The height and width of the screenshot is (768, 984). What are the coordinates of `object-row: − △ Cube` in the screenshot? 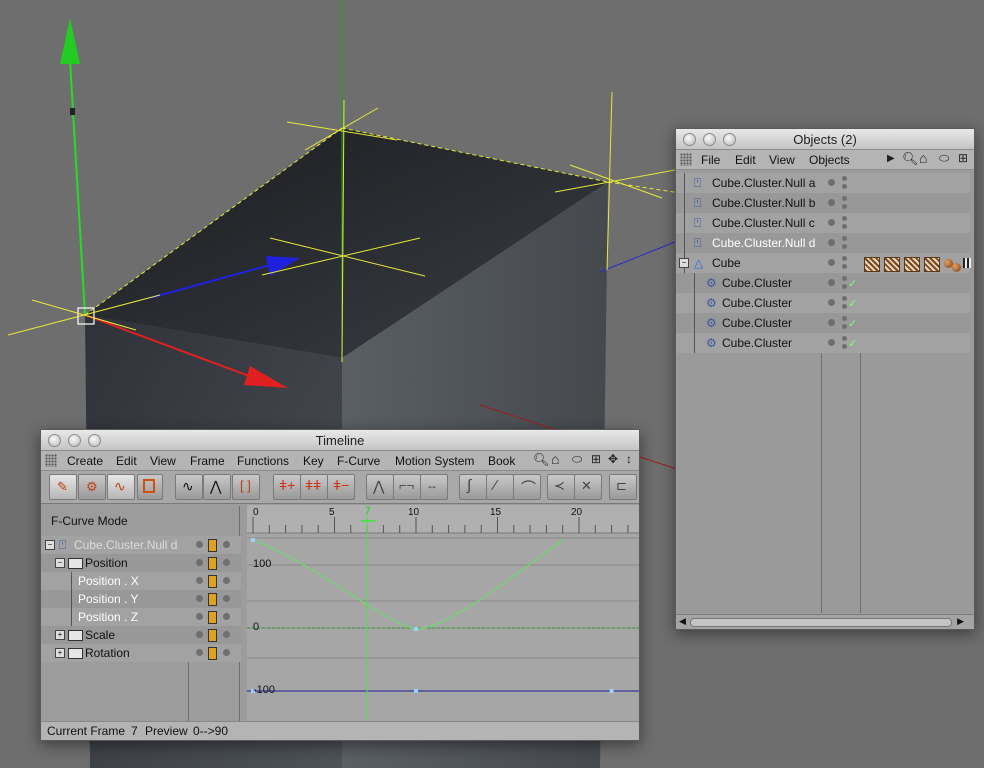 It's located at (823, 263).